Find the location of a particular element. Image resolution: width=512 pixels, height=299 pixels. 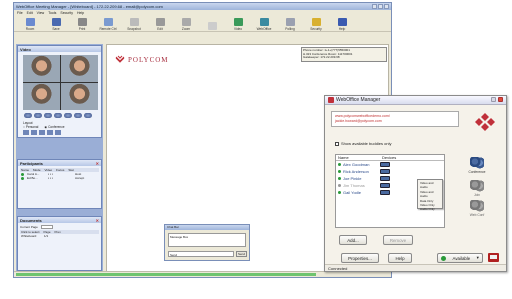

toolbar-video-button: Video is located at coordinates (238, 24).